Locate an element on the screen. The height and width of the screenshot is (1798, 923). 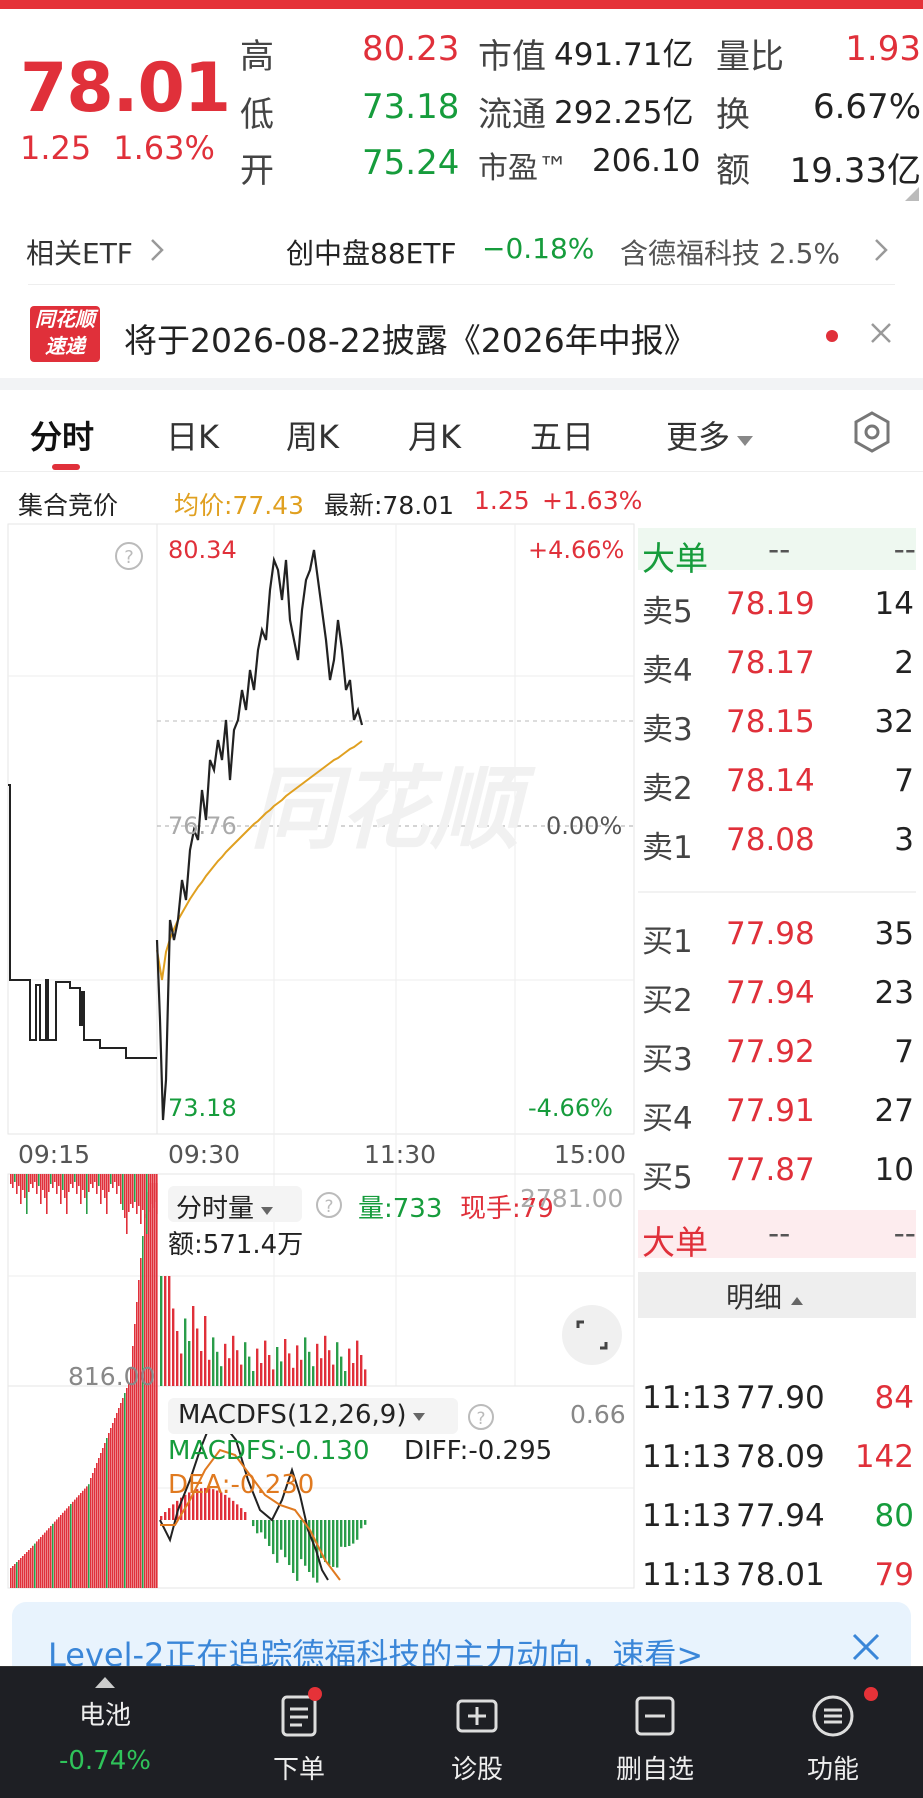
intraday-volume-bars is located at coordinates (263, 1331).